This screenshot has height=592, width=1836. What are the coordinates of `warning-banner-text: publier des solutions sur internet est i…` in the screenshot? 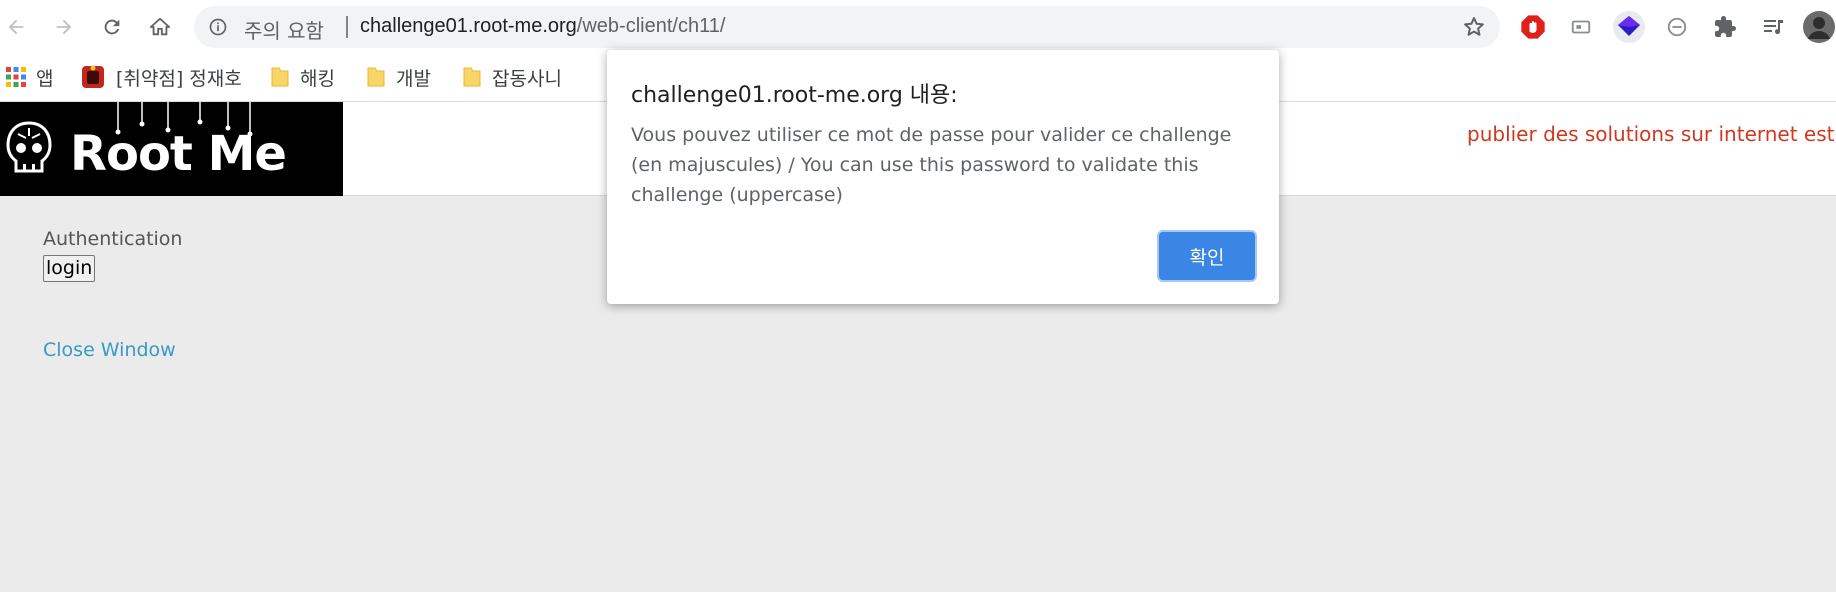 It's located at (1651, 134).